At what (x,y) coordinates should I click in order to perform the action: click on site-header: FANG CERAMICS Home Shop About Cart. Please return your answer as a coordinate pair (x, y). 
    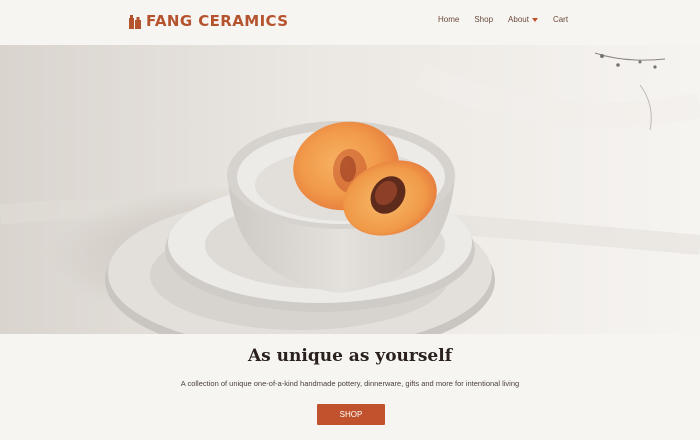
    Looking at the image, I should click on (350, 22).